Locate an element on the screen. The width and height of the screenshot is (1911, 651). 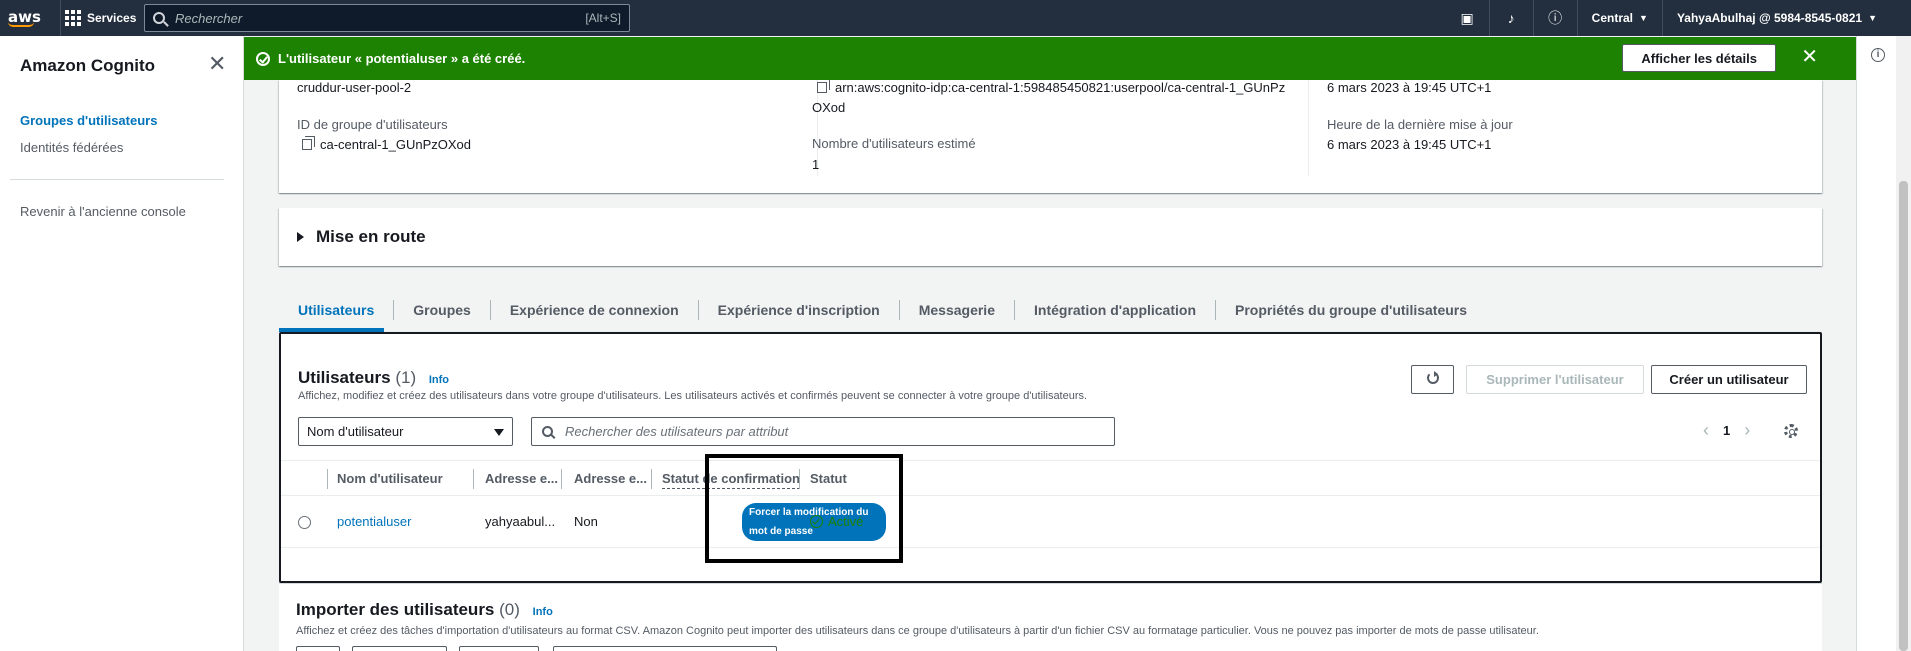
aws-logo-text: aws is located at coordinates (24, 16).